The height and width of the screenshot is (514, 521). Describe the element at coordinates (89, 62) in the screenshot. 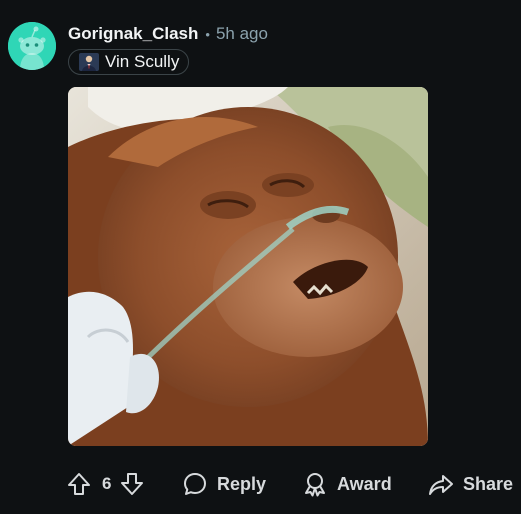

I see `flair-portrait-icon` at that location.